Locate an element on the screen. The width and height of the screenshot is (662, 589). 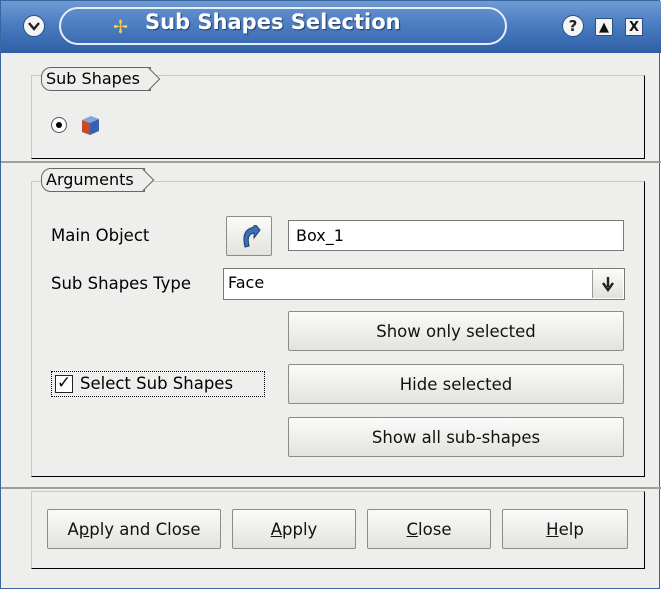
apply-and-close-pre: A is located at coordinates (73, 529).